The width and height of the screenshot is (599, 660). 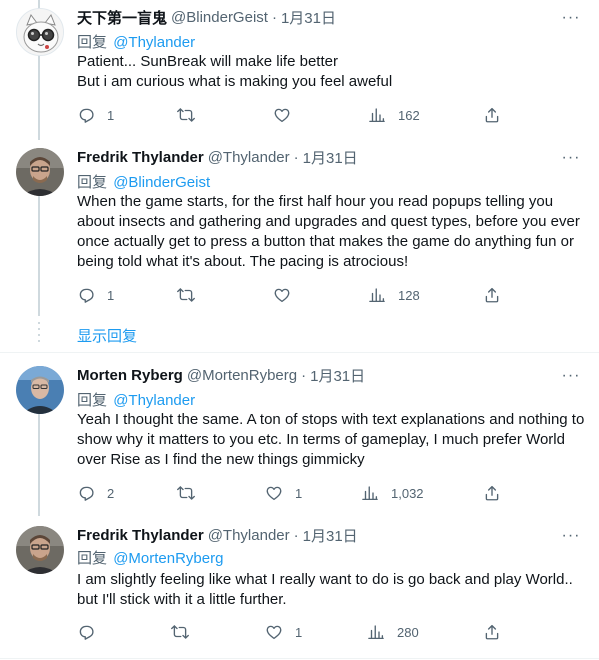 What do you see at coordinates (219, 17) in the screenshot?
I see `author-handle: @BlinderGeist` at bounding box center [219, 17].